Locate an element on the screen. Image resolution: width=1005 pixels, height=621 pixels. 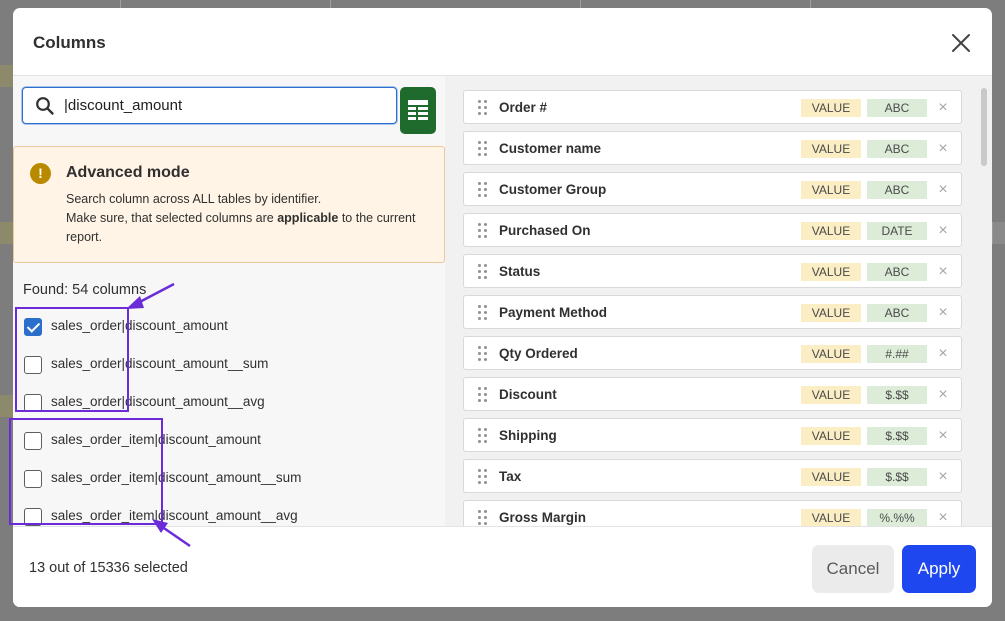
column-row: Customer name VALUE ABC × is located at coordinates (712, 148).